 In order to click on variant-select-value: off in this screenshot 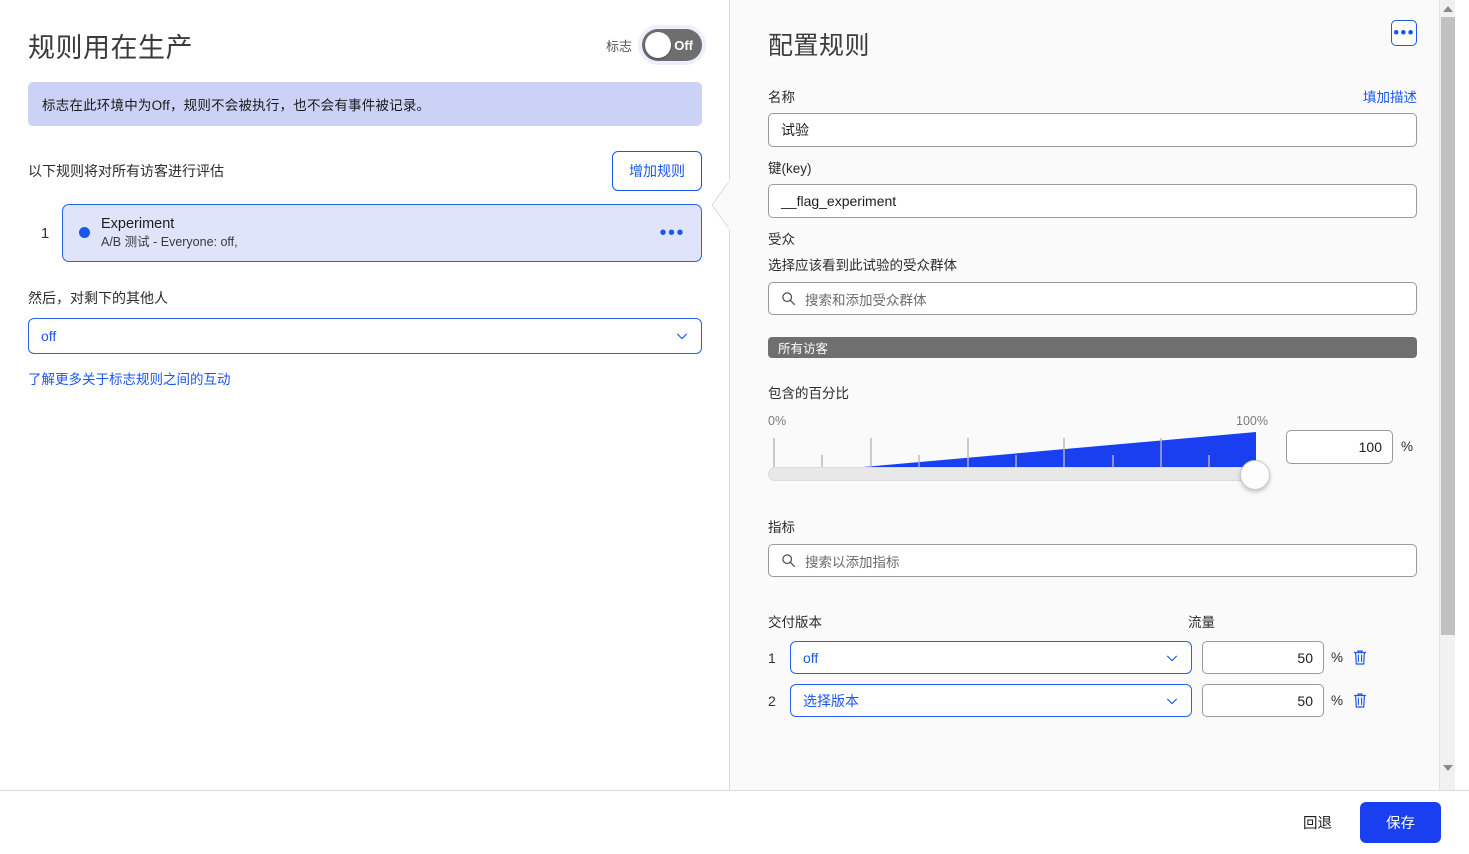, I will do `click(811, 657)`.